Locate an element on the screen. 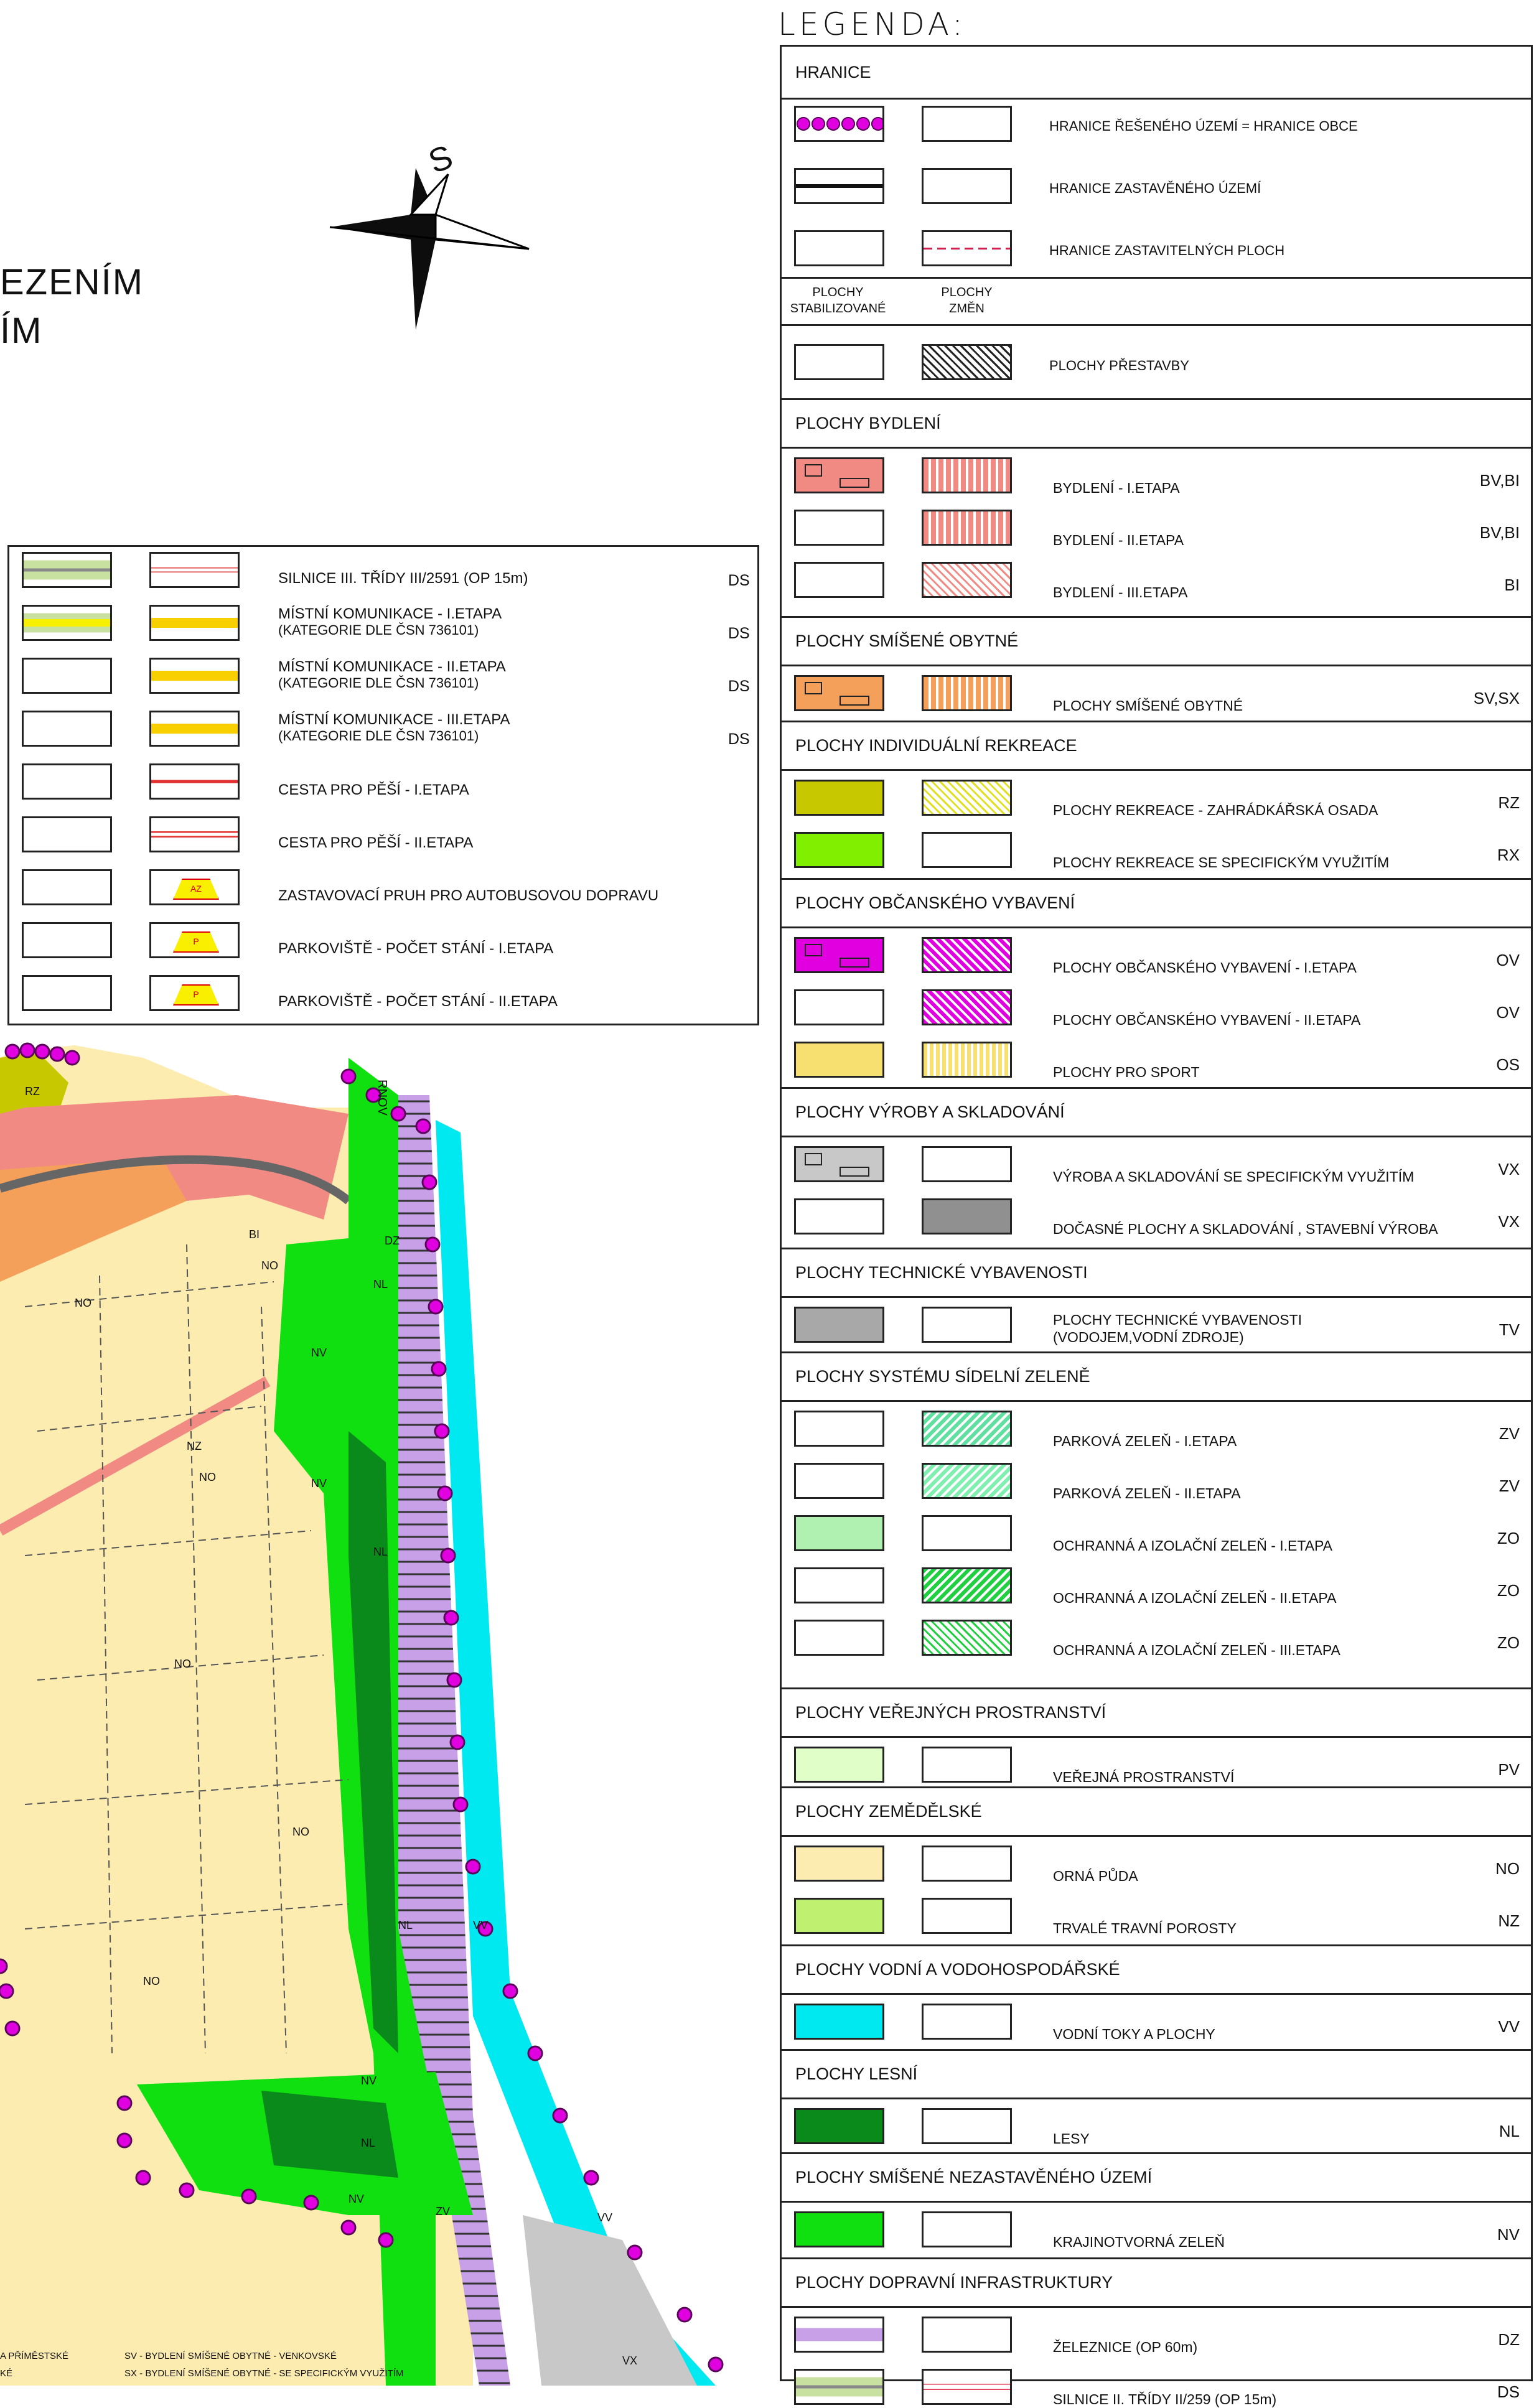 This screenshot has width=1539, height=2408. legend-item-label: OCHRANNÁ A IZOLAČNÍ ZELEŇ - III.ETAPA is located at coordinates (1196, 1650).